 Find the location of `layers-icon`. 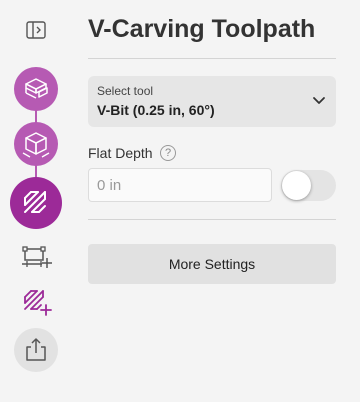

layers-icon is located at coordinates (36, 88).